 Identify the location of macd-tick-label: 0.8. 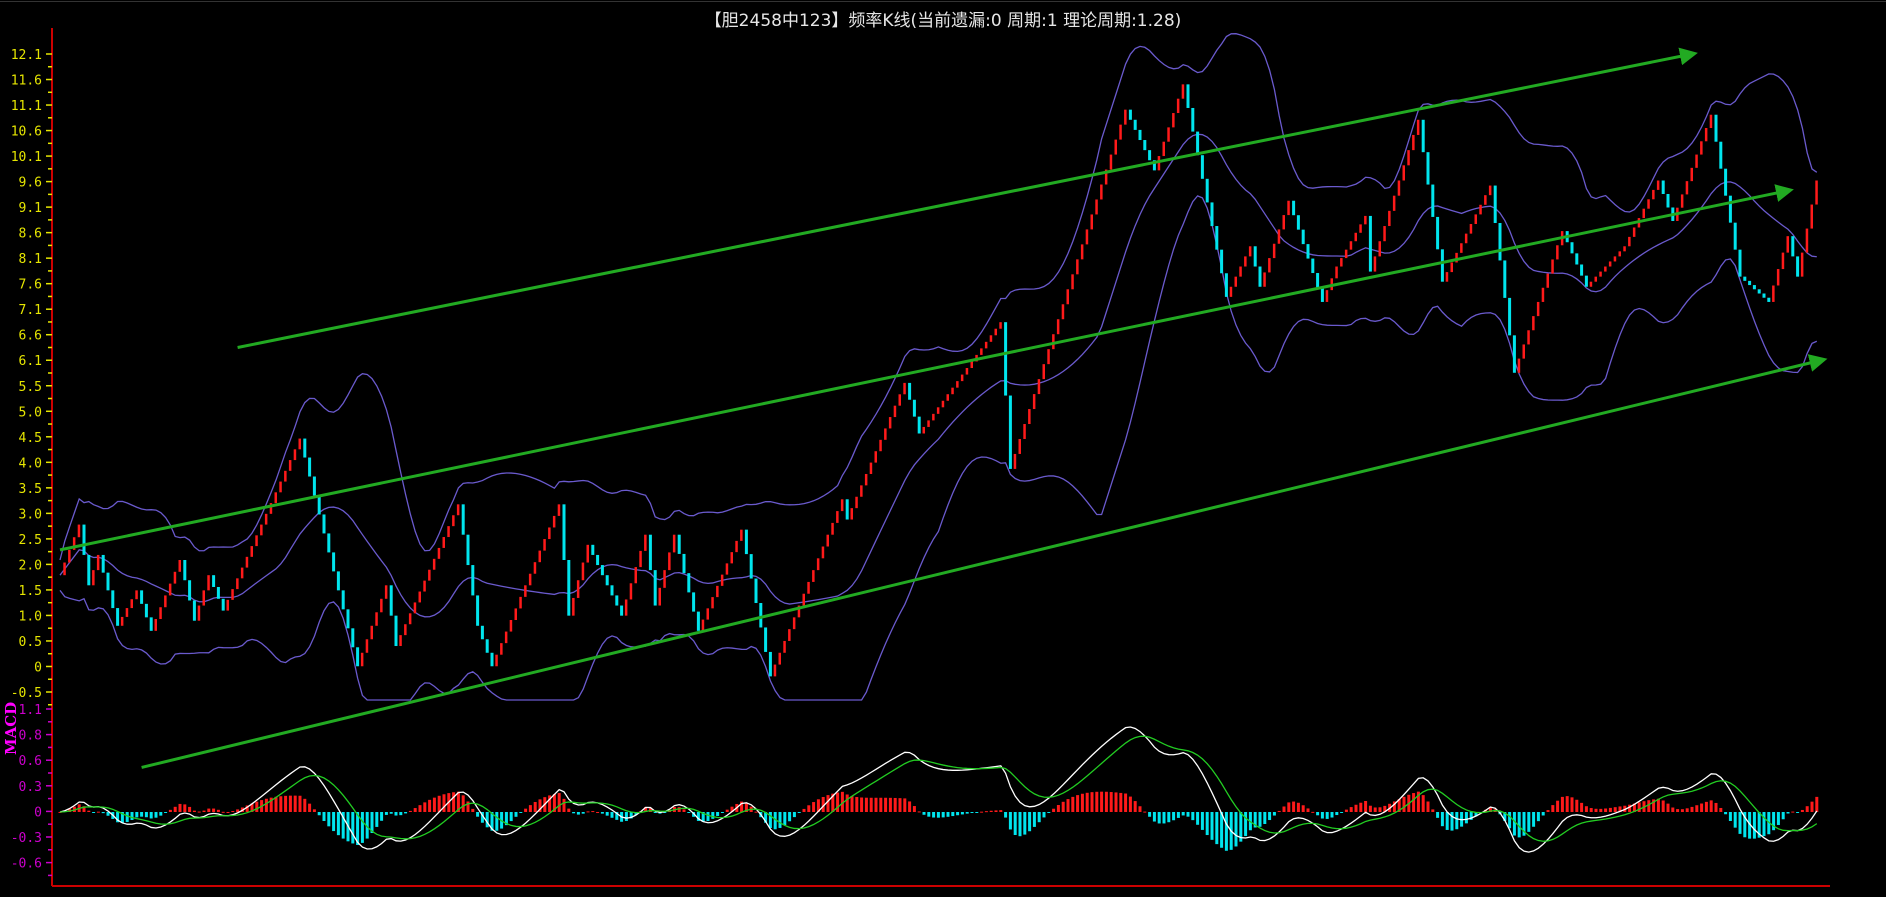
(30, 736).